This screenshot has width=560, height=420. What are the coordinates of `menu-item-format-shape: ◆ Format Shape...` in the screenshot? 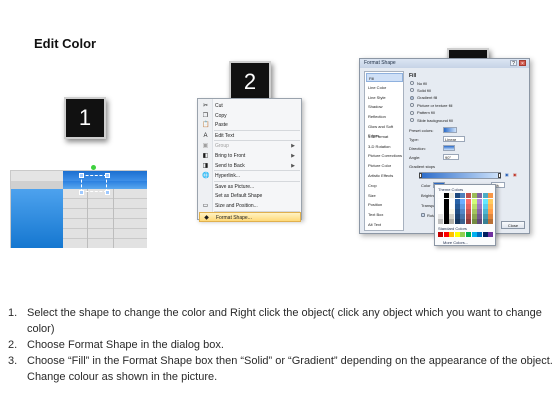 It's located at (250, 216).